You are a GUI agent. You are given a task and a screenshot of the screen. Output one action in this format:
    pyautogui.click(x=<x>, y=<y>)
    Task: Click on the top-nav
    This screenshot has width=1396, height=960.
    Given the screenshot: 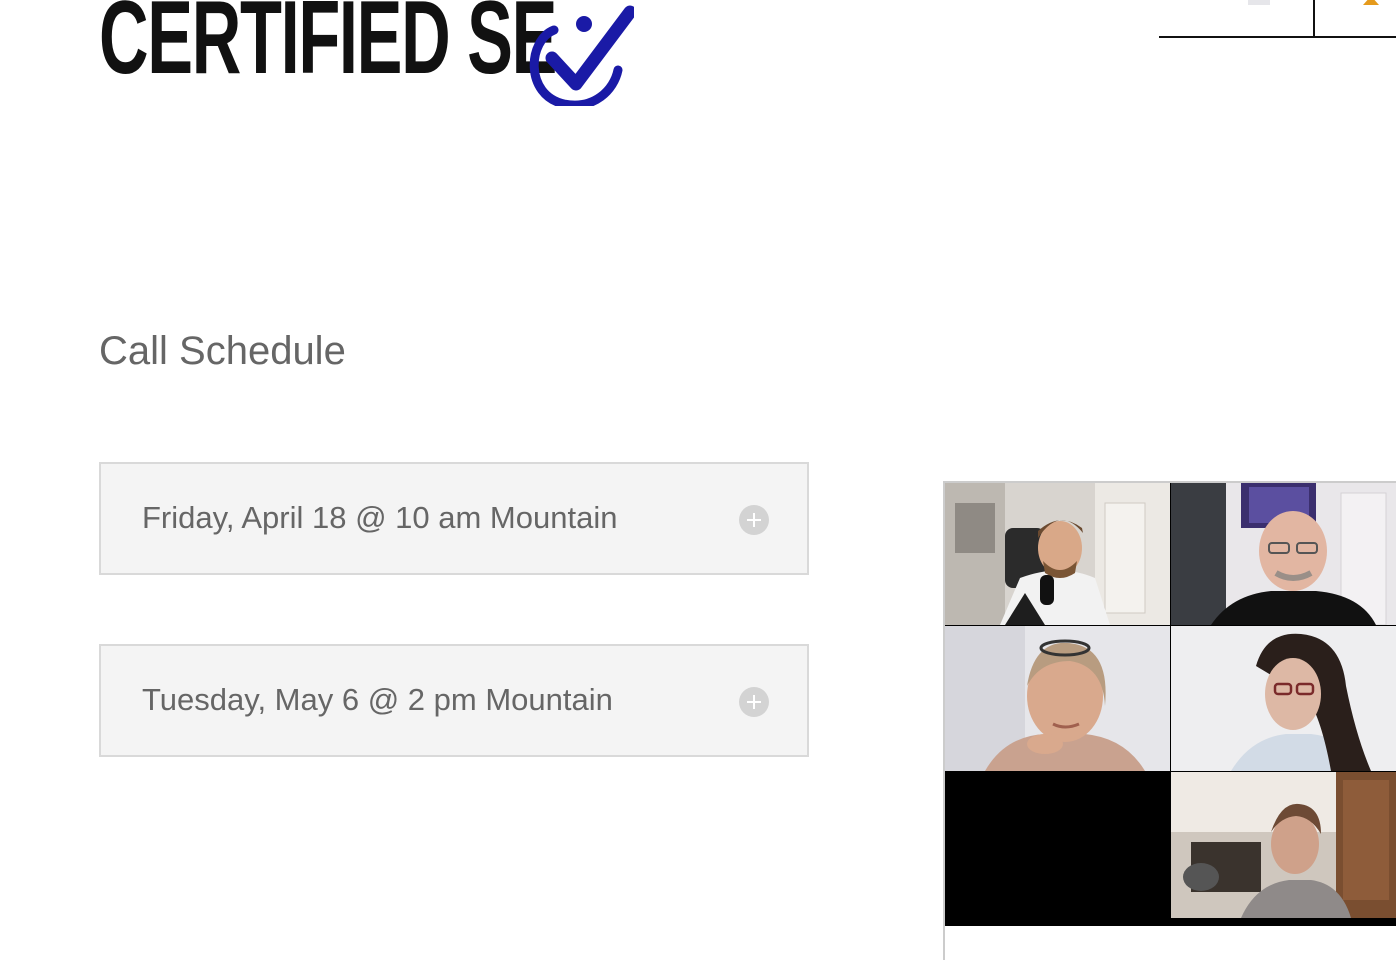 What is the action you would take?
    pyautogui.click(x=1277, y=19)
    